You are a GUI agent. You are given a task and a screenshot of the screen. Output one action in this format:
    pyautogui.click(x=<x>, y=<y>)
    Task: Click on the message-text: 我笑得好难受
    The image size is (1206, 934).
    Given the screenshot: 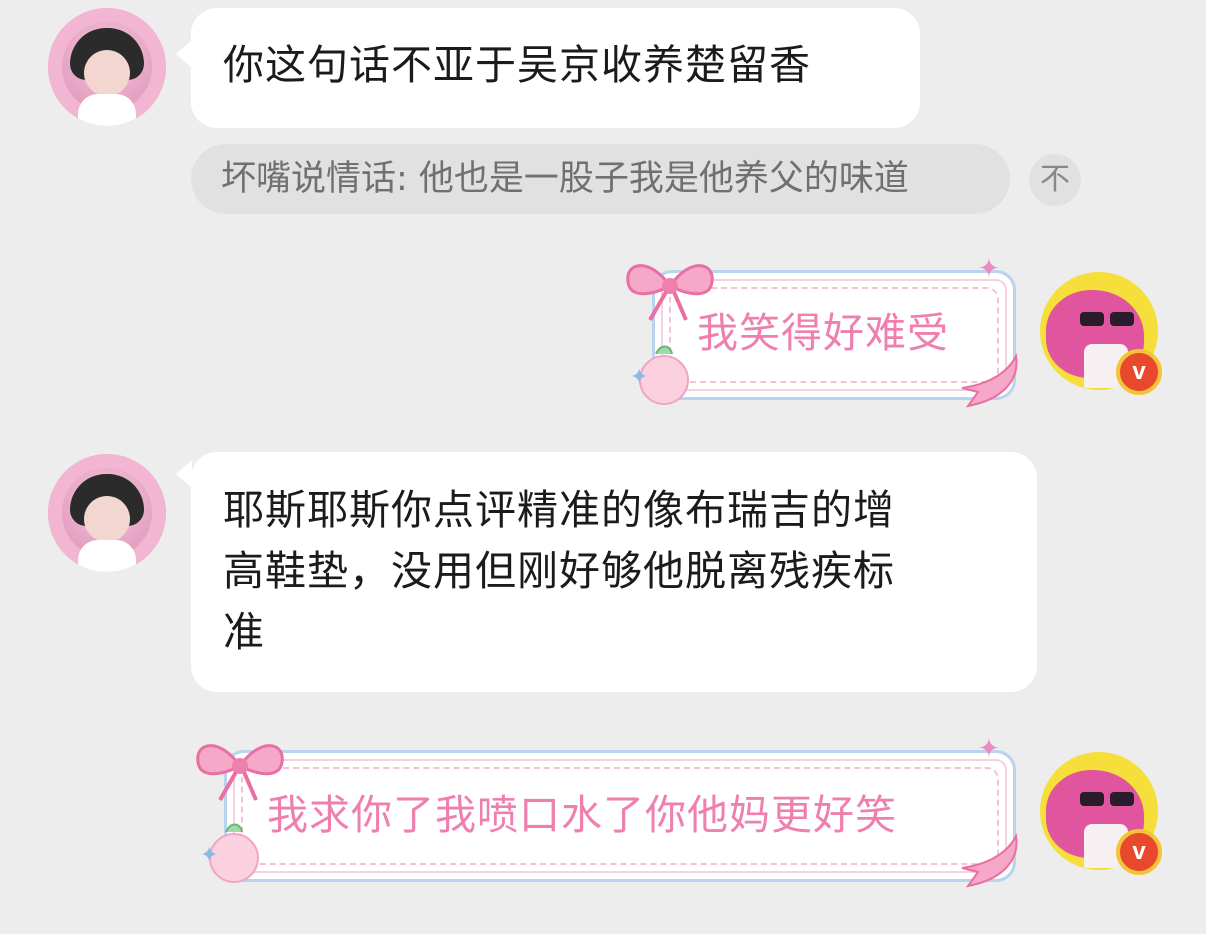 What is the action you would take?
    pyautogui.click(x=823, y=333)
    